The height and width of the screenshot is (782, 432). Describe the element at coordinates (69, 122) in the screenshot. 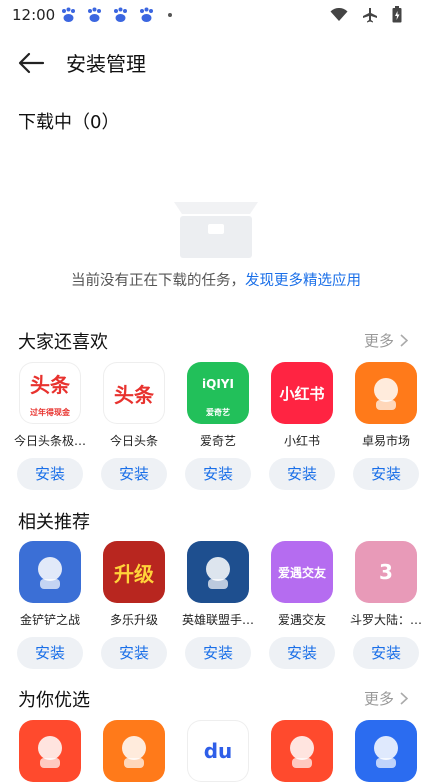

I see `downloading-title: 下载中（0）` at that location.